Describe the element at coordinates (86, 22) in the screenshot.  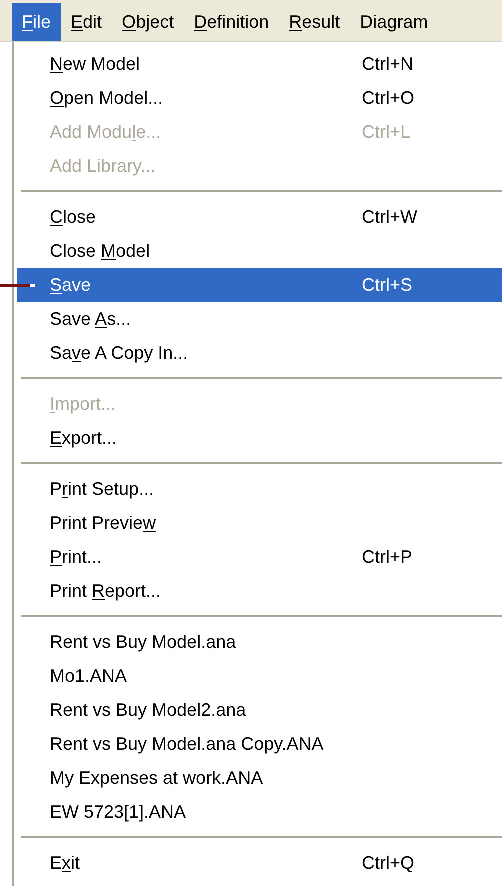
I see `menu-bar-item: Edit` at that location.